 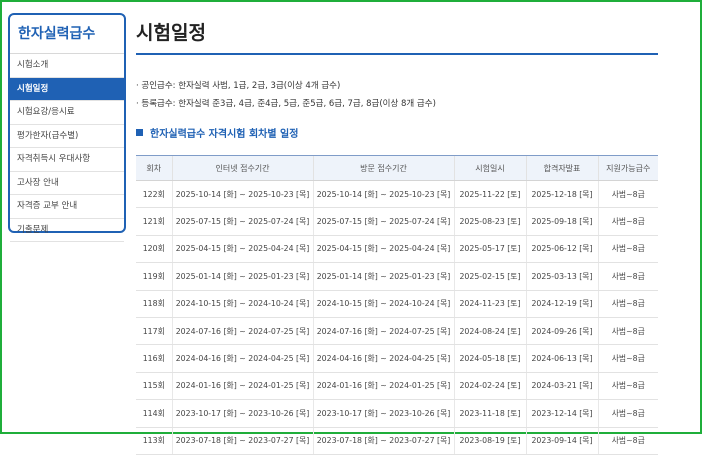 What do you see at coordinates (67, 34) in the screenshot?
I see `sidebar-title: 한자실력급수` at bounding box center [67, 34].